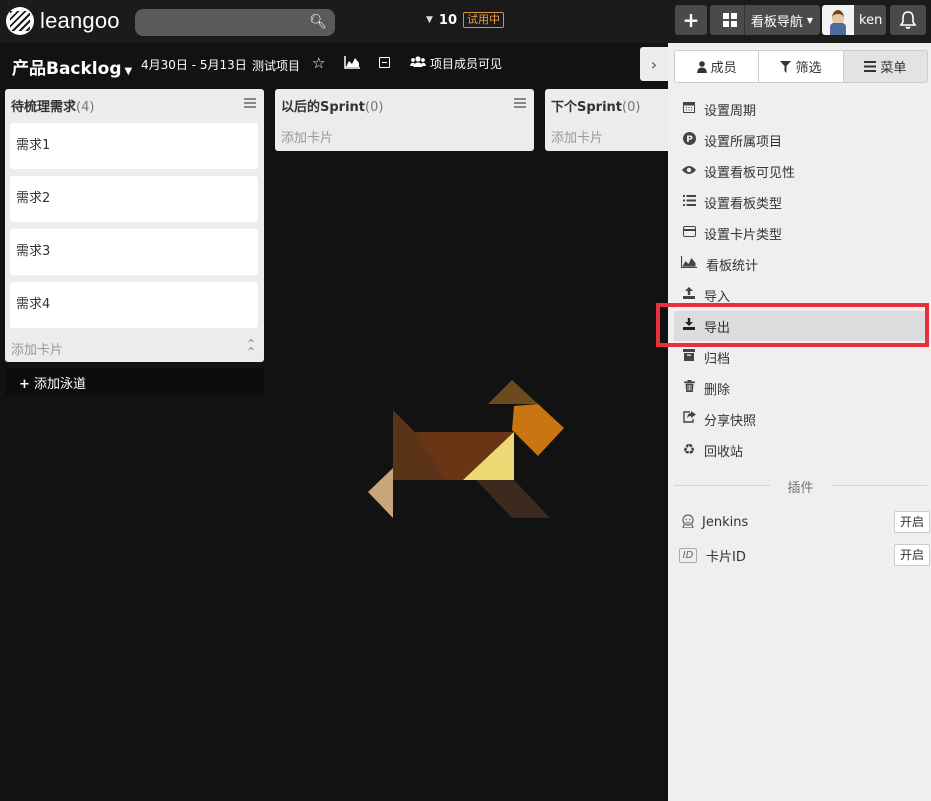 Image resolution: width=931 pixels, height=801 pixels. What do you see at coordinates (800, 171) in the screenshot?
I see `menu-item-set-visibility: 设置看板可见性` at bounding box center [800, 171].